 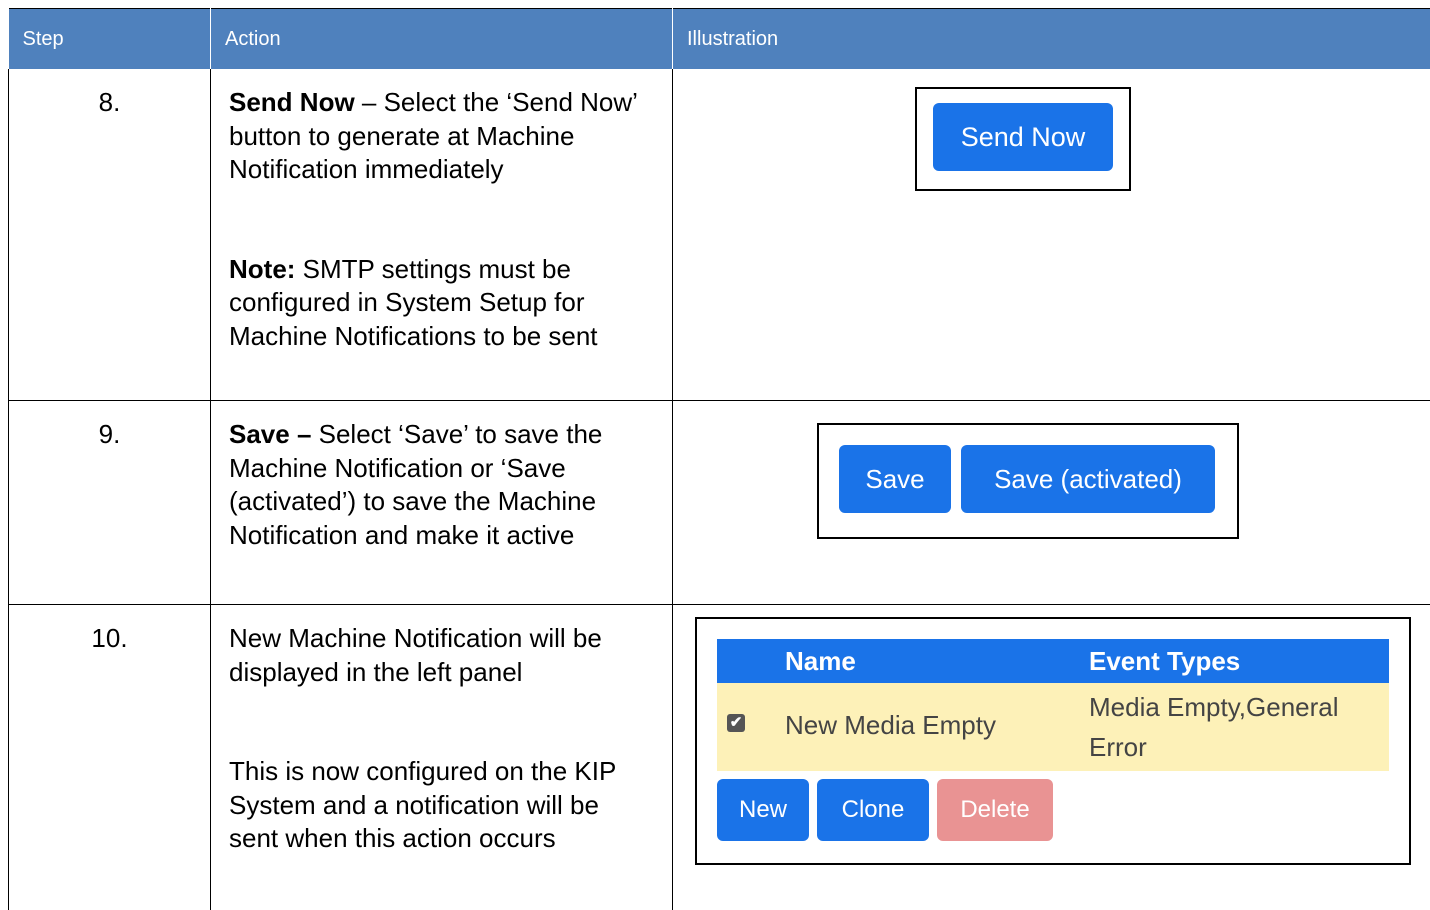 What do you see at coordinates (110, 503) in the screenshot?
I see `step-number: 9.` at bounding box center [110, 503].